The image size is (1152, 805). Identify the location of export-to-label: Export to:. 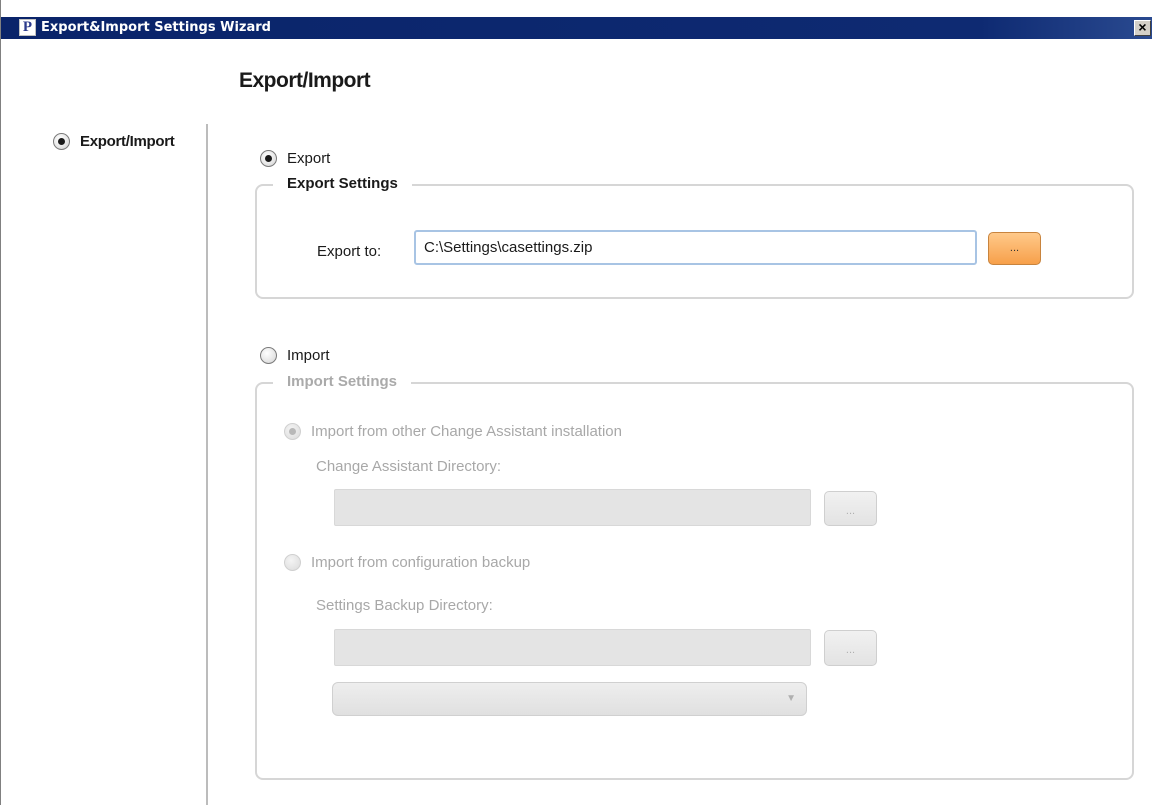
(349, 251).